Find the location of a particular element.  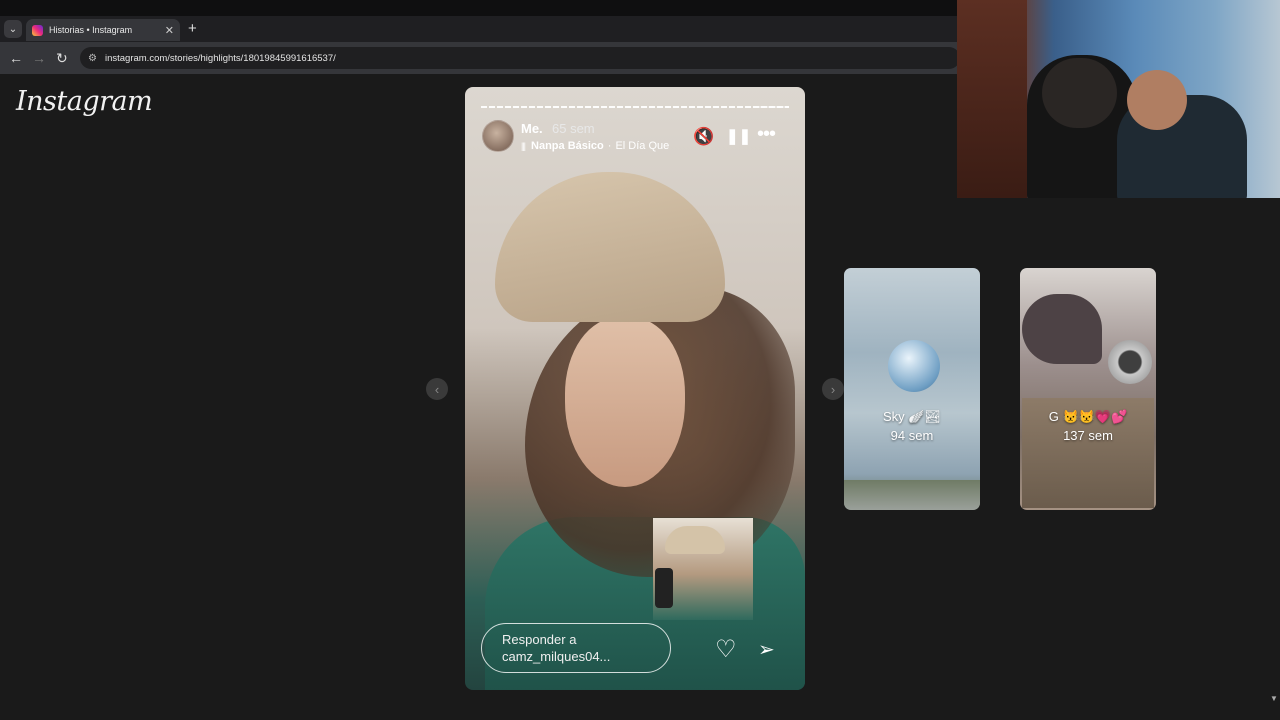

scroll-down-icon: ▼ is located at coordinates (1274, 698).